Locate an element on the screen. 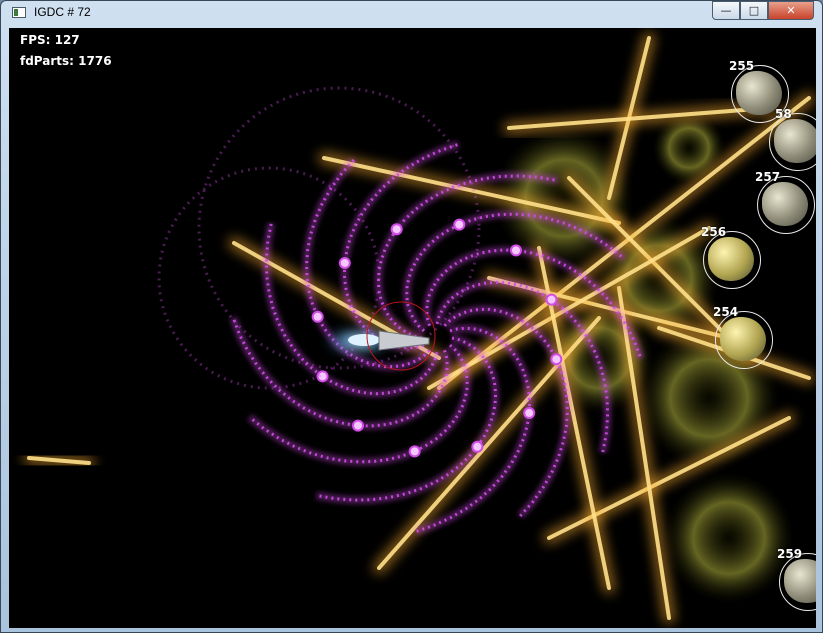  fps-counter: FPS: 127 is located at coordinates (50, 40).